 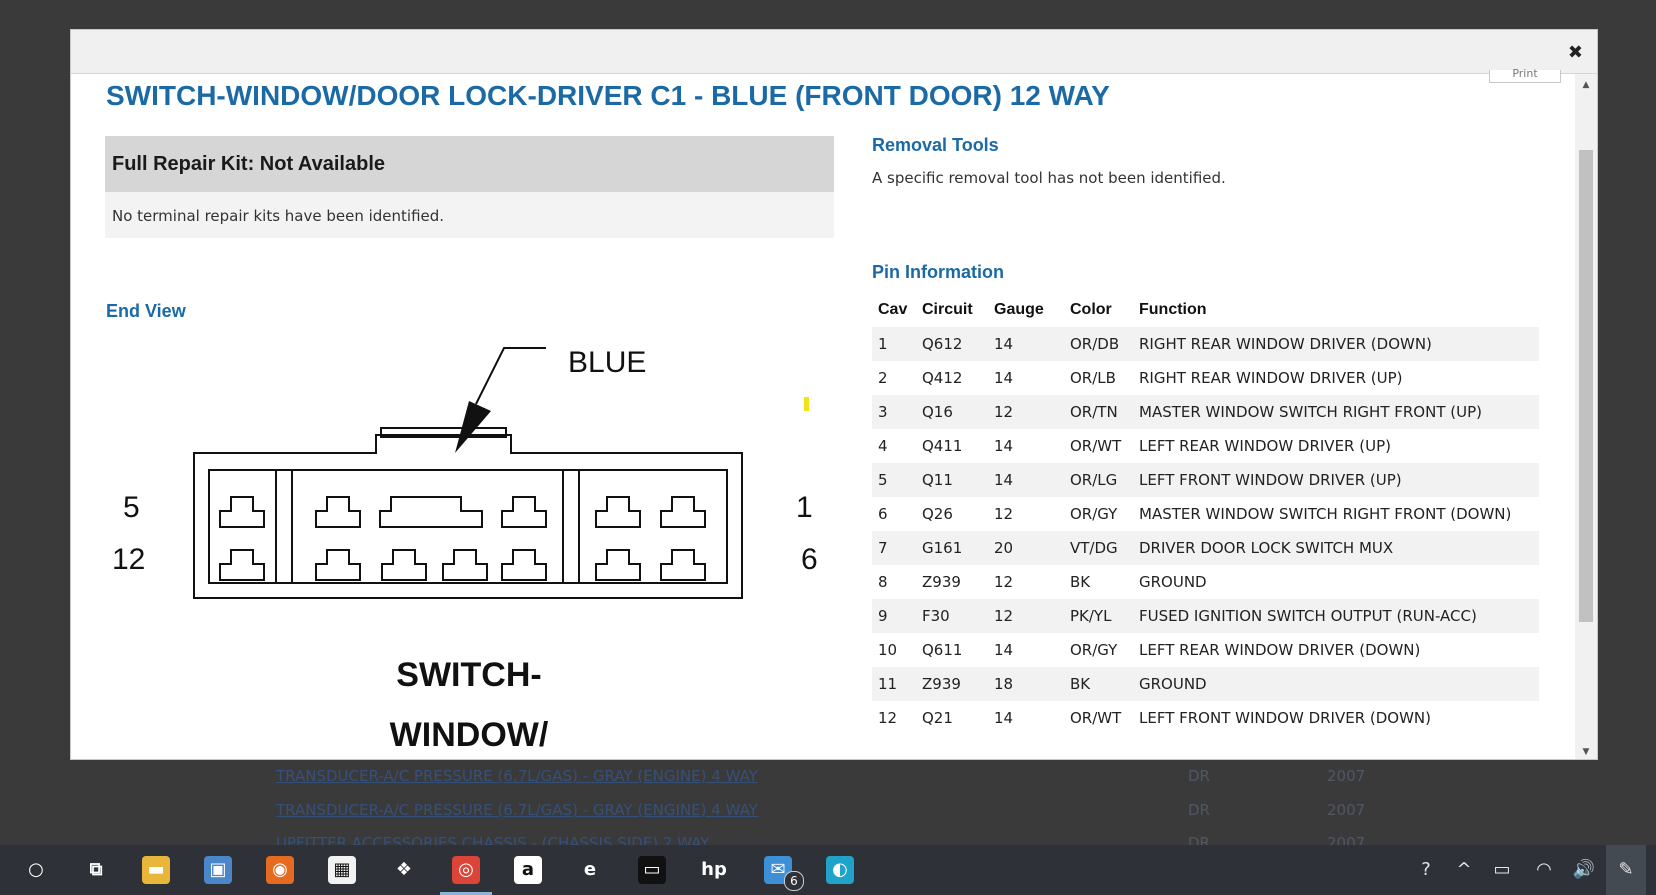 What do you see at coordinates (1544, 870) in the screenshot?
I see `wifi-icon: ◠` at bounding box center [1544, 870].